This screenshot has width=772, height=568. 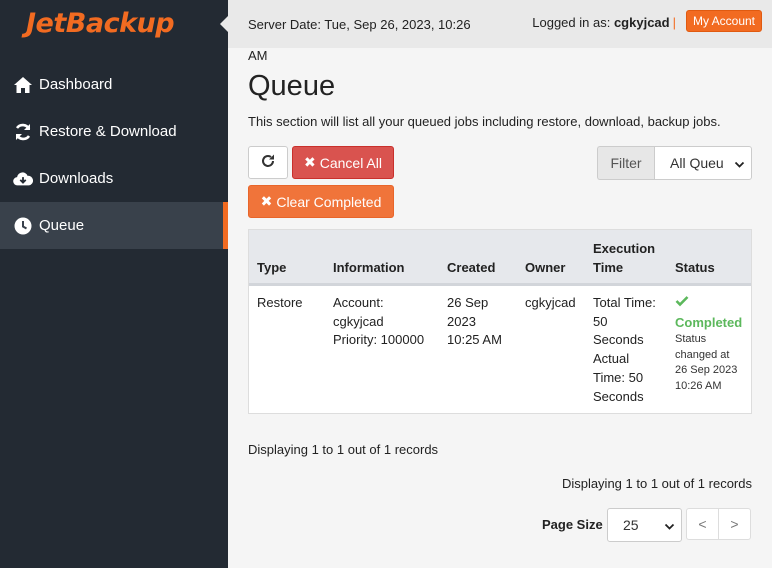 I want to click on cancel-all-label: Cancel All, so click(x=350, y=162).